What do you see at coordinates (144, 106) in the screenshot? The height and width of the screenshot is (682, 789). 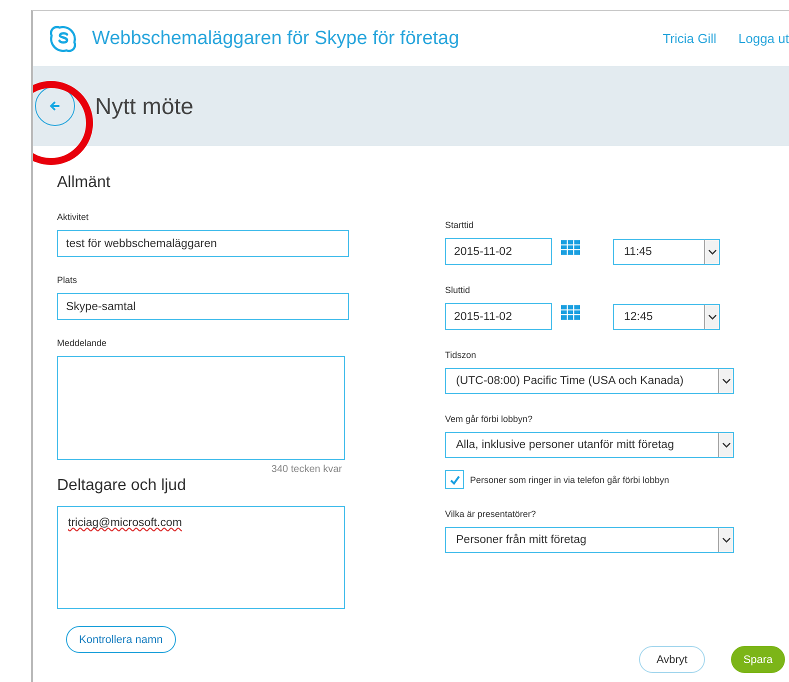 I see `page-title: Nytt möte` at bounding box center [144, 106].